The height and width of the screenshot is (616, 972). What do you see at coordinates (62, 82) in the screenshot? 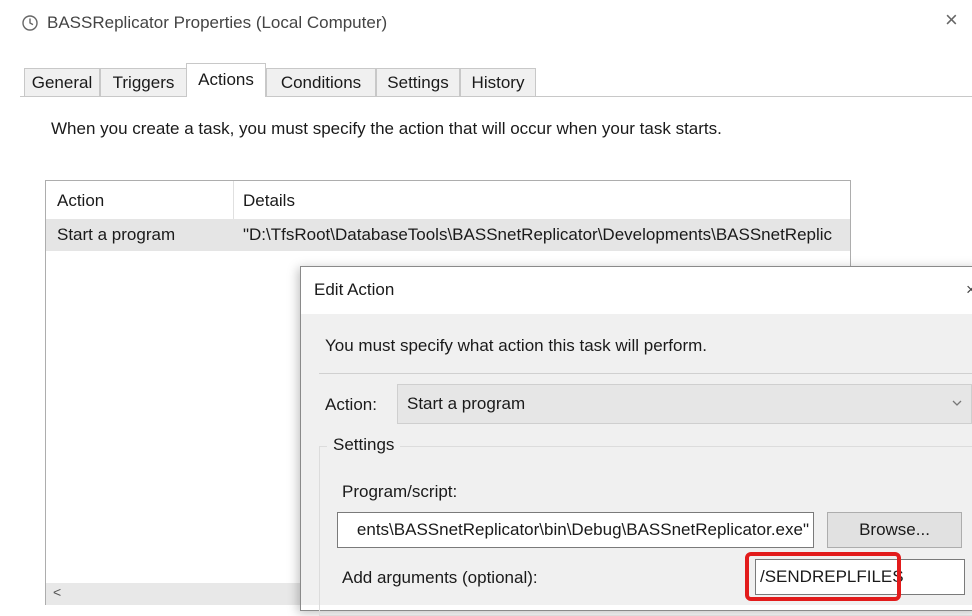
I see `tab-general: General` at bounding box center [62, 82].